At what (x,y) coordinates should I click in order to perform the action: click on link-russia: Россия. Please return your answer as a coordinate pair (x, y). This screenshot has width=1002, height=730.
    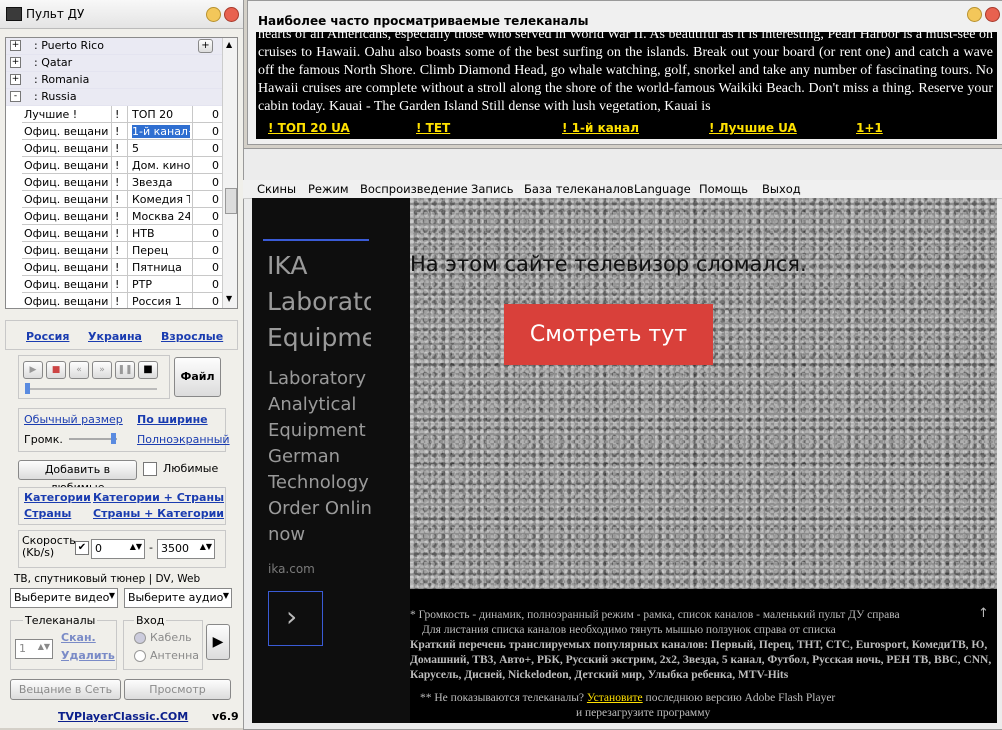
    Looking at the image, I should click on (47, 336).